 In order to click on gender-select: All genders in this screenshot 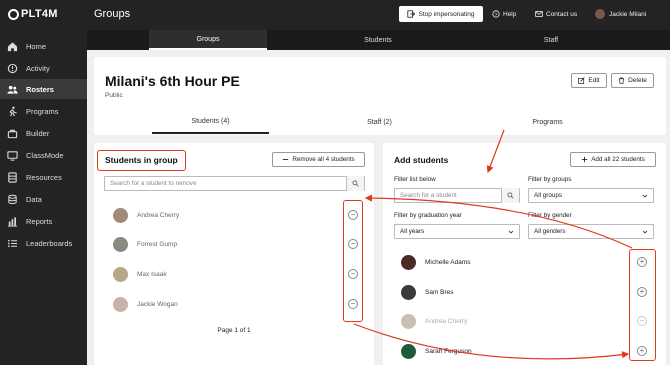, I will do `click(591, 231)`.